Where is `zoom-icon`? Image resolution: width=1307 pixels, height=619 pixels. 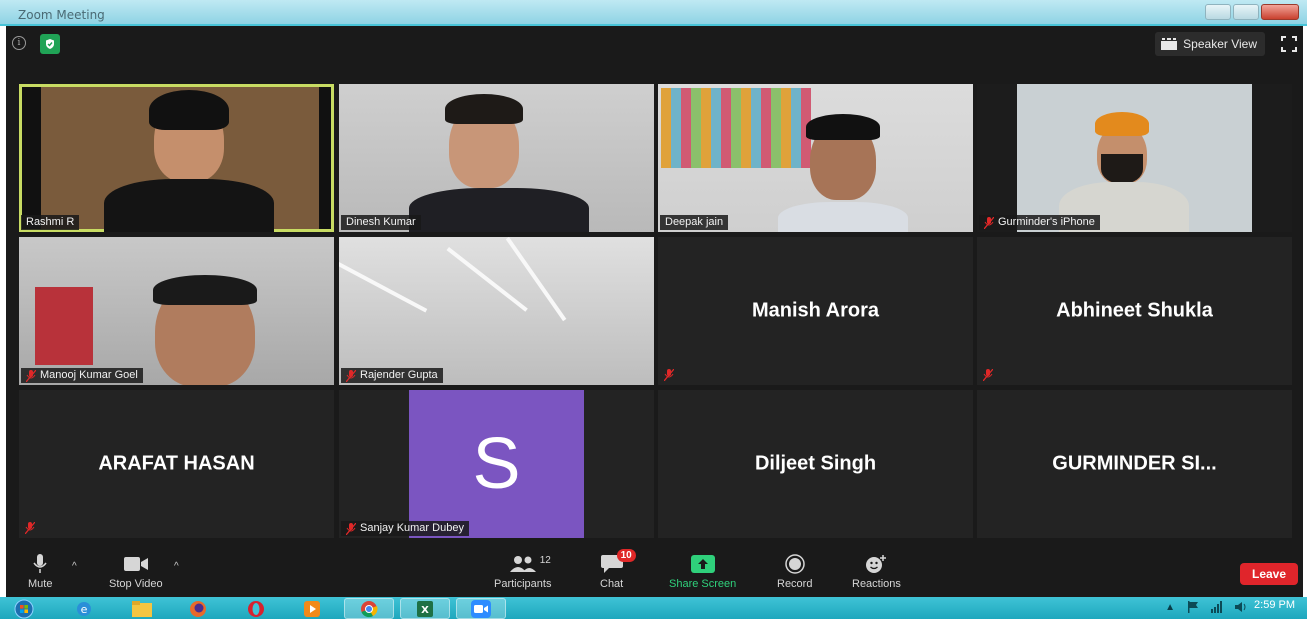
zoom-icon is located at coordinates (481, 608).